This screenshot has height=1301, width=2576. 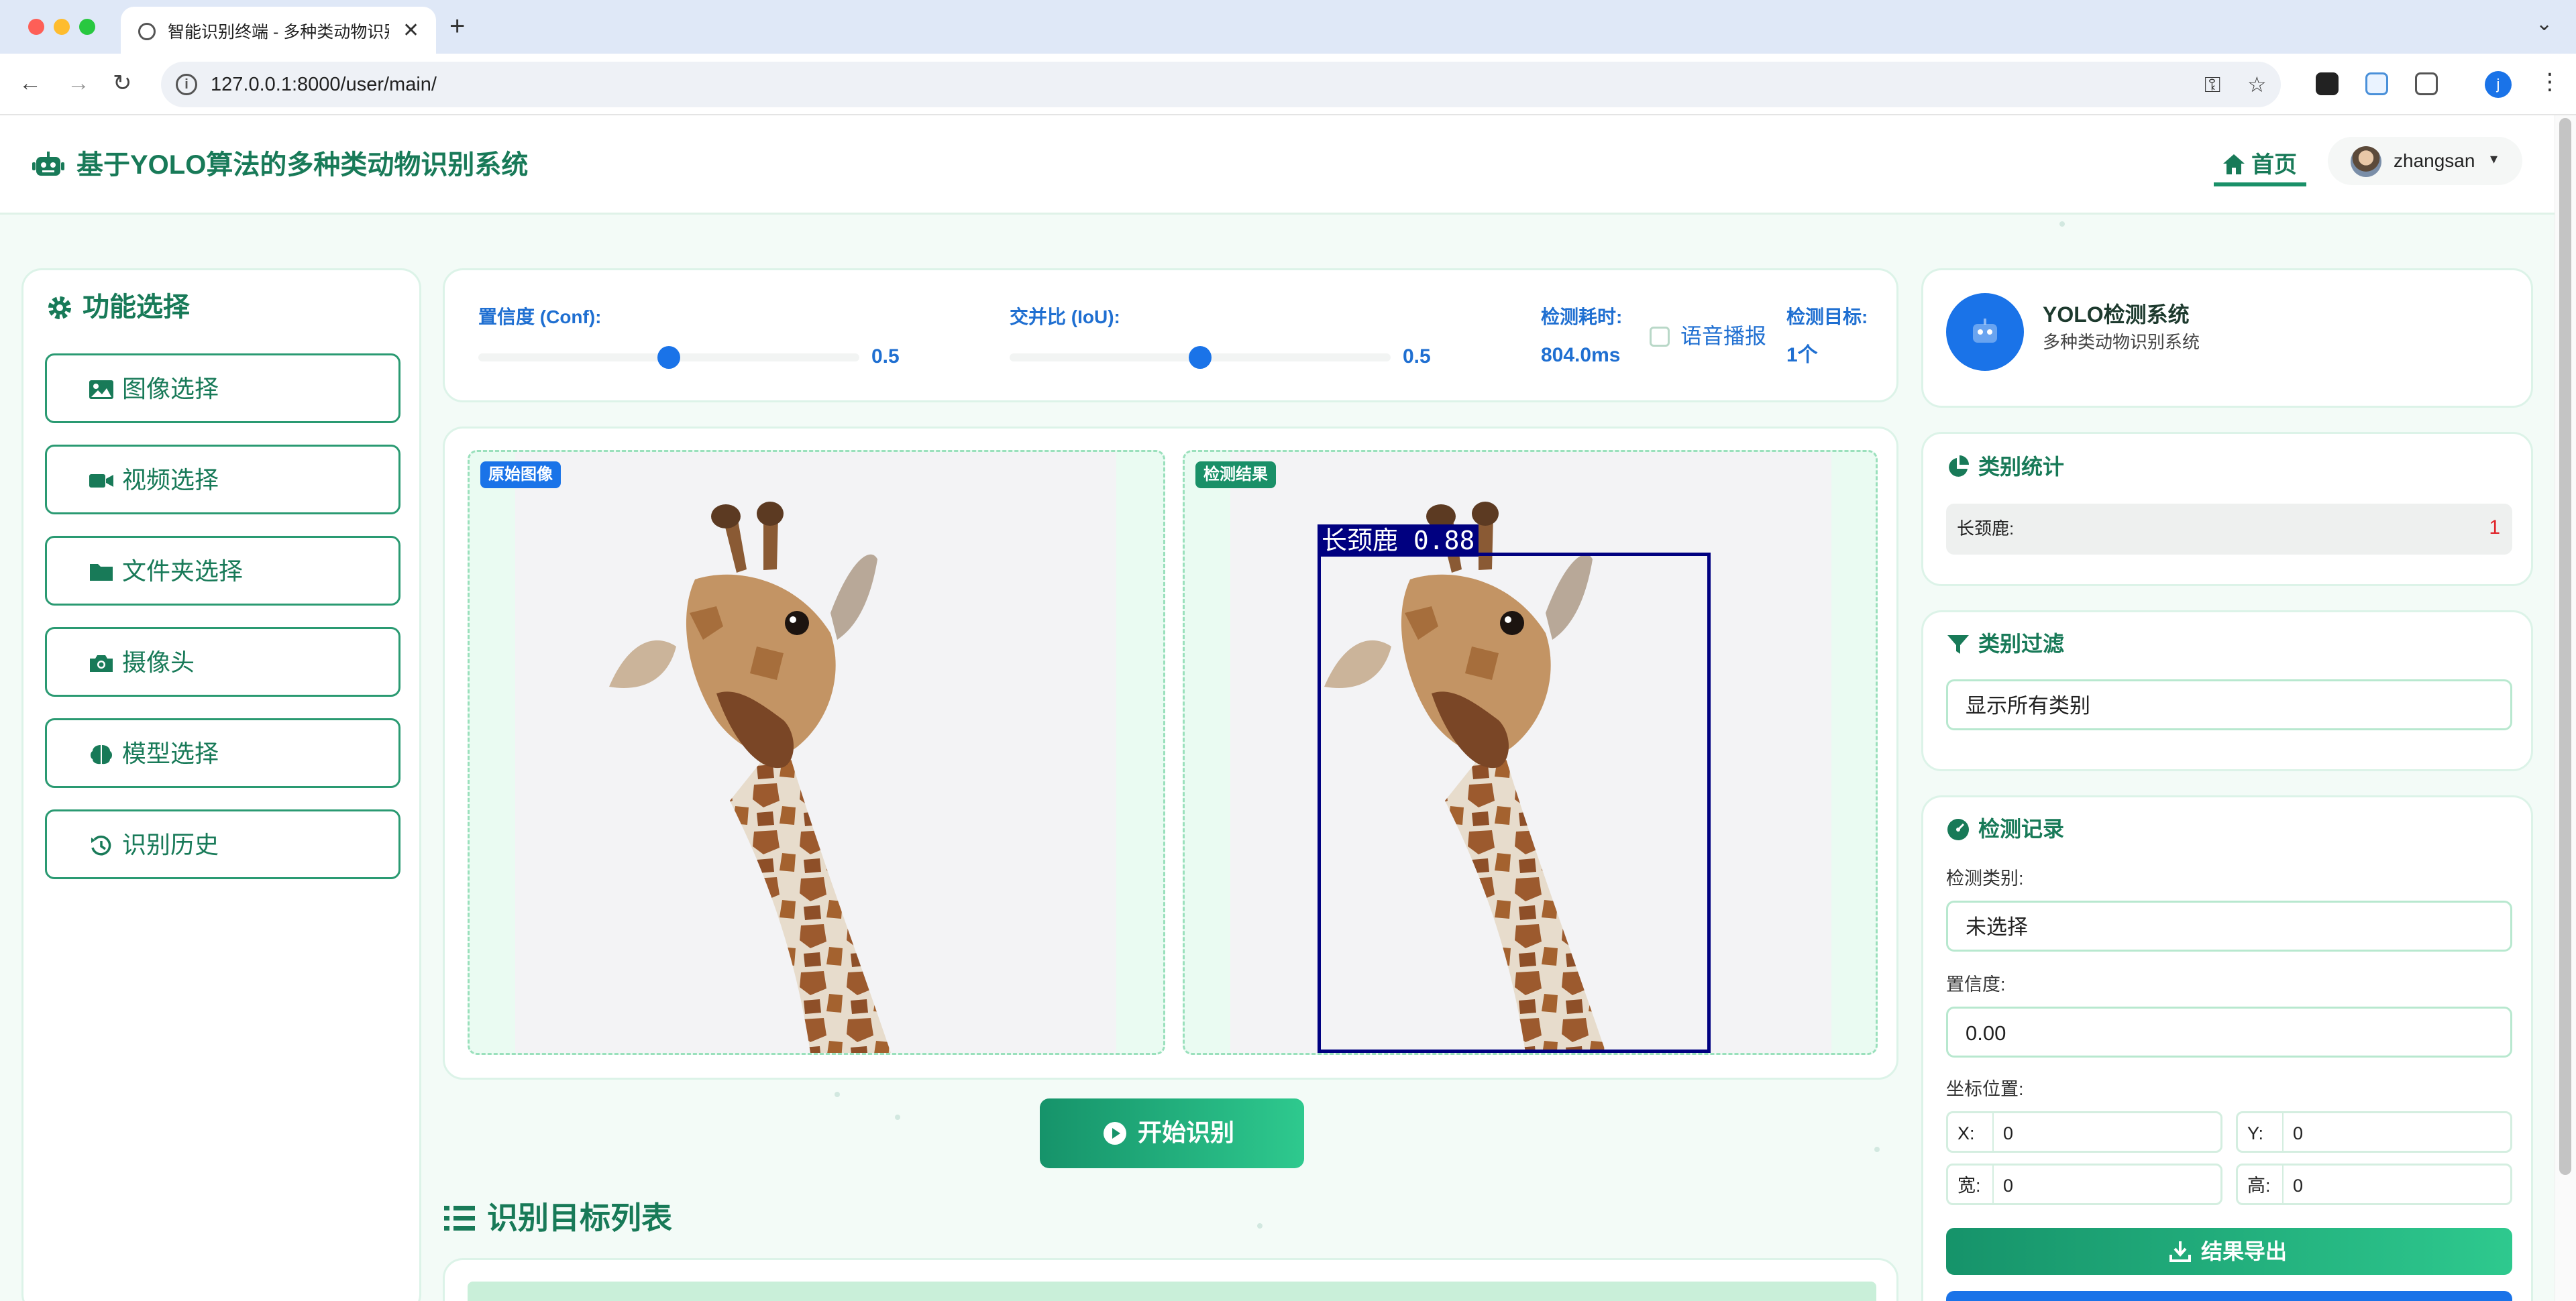 What do you see at coordinates (170, 753) in the screenshot?
I see `model-select-label: 模型选择` at bounding box center [170, 753].